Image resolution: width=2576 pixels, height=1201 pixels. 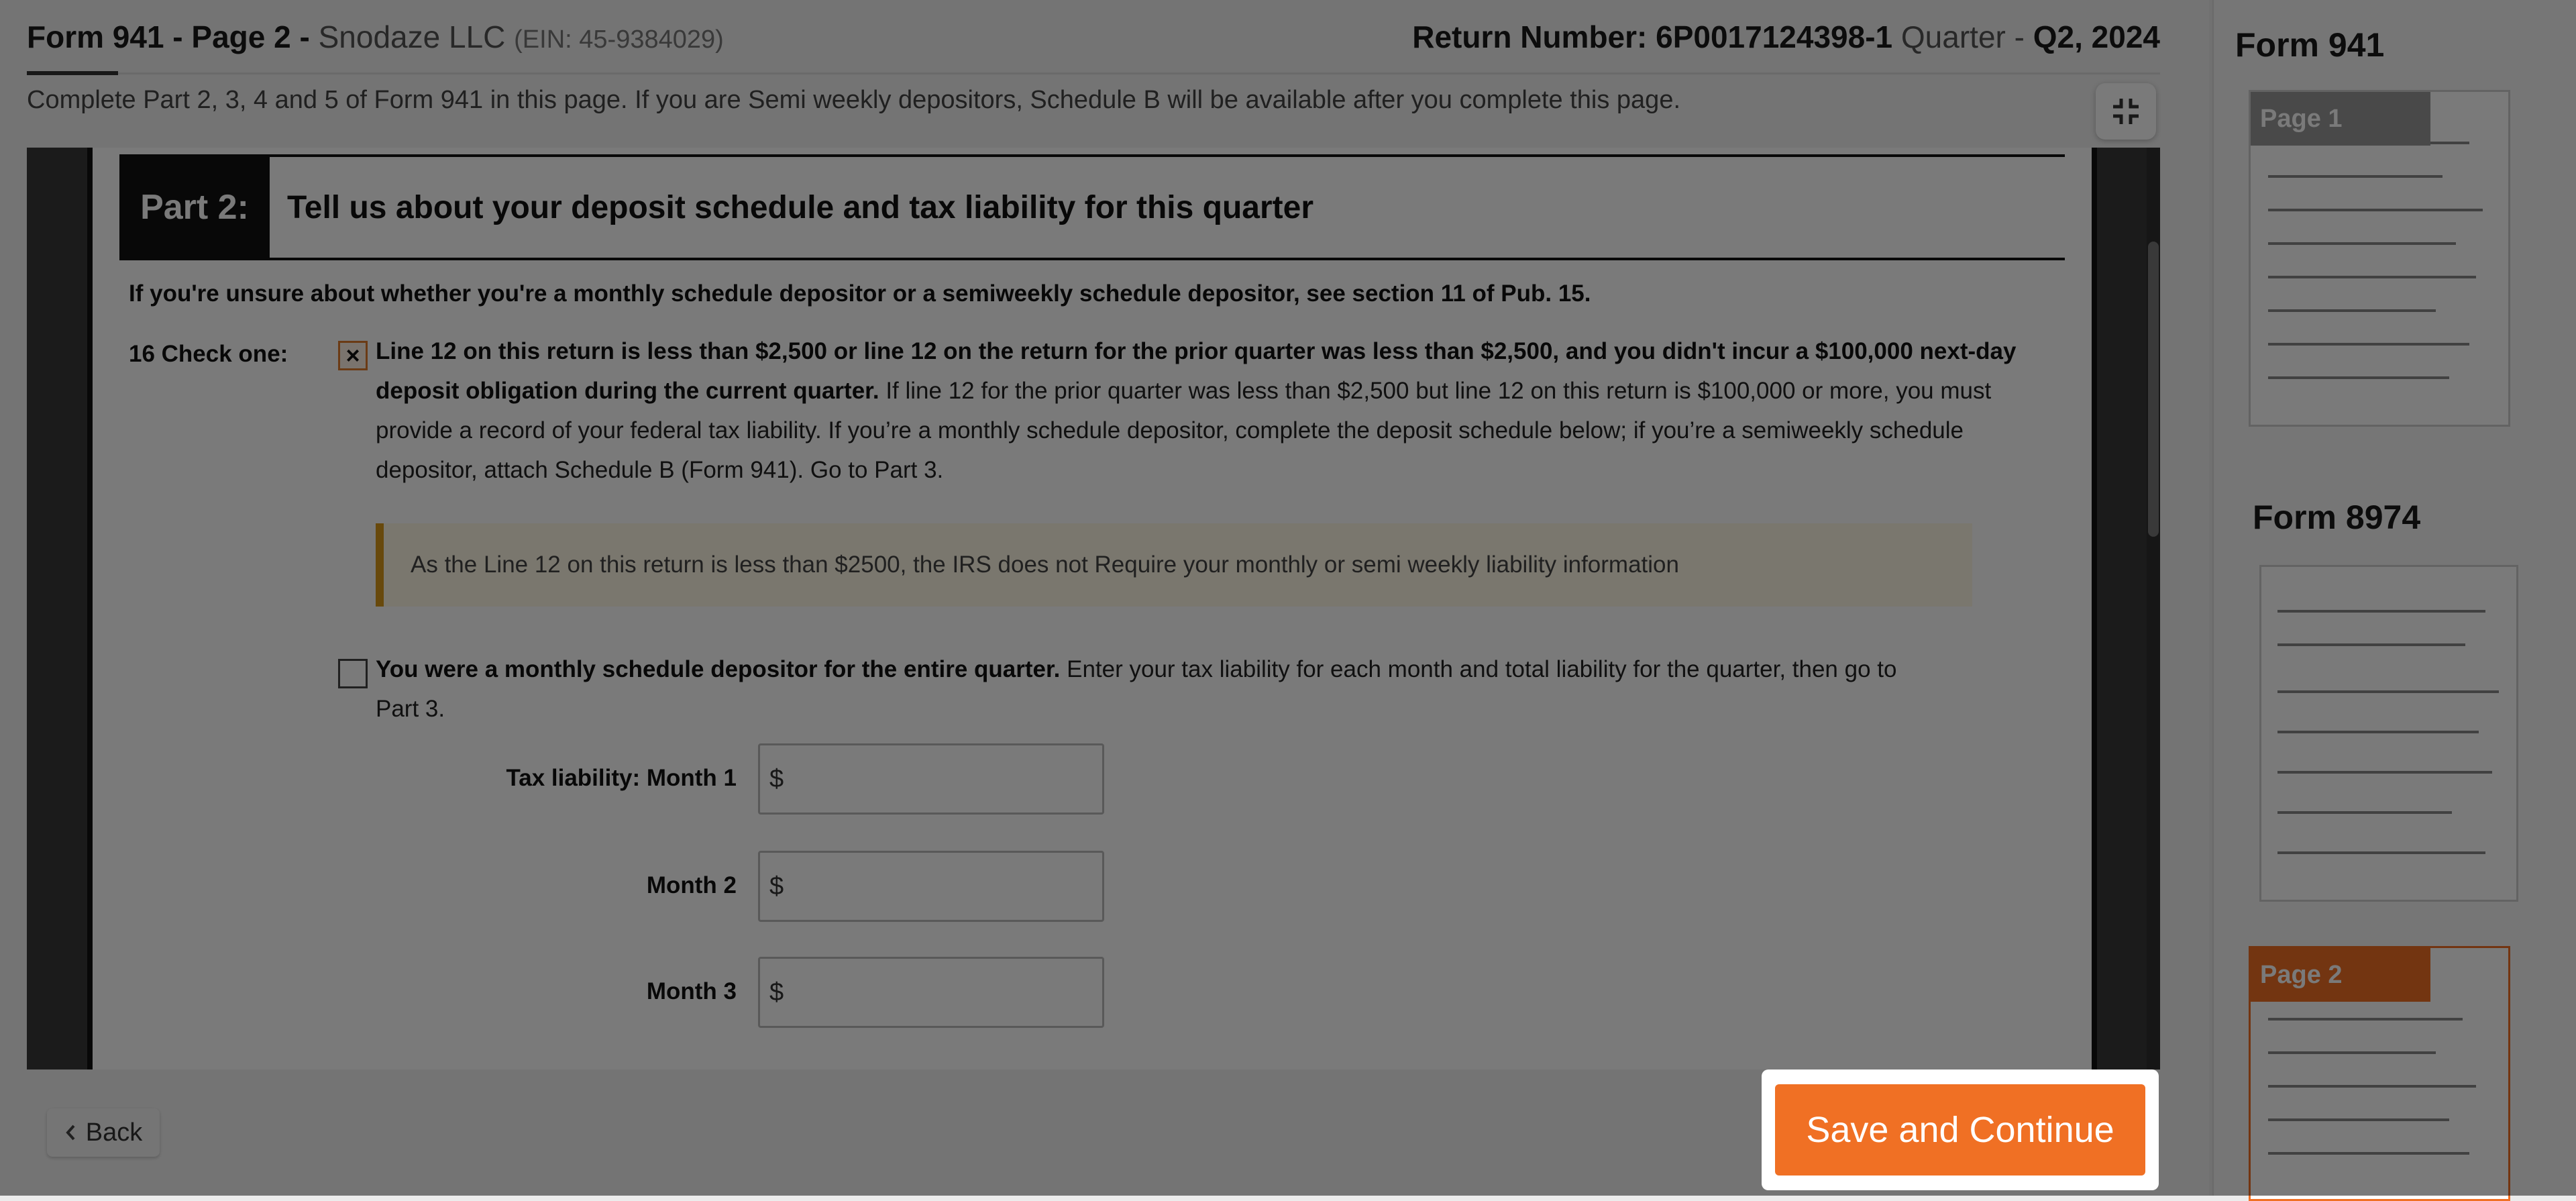 What do you see at coordinates (691, 885) in the screenshot?
I see `month2-label: Month 2` at bounding box center [691, 885].